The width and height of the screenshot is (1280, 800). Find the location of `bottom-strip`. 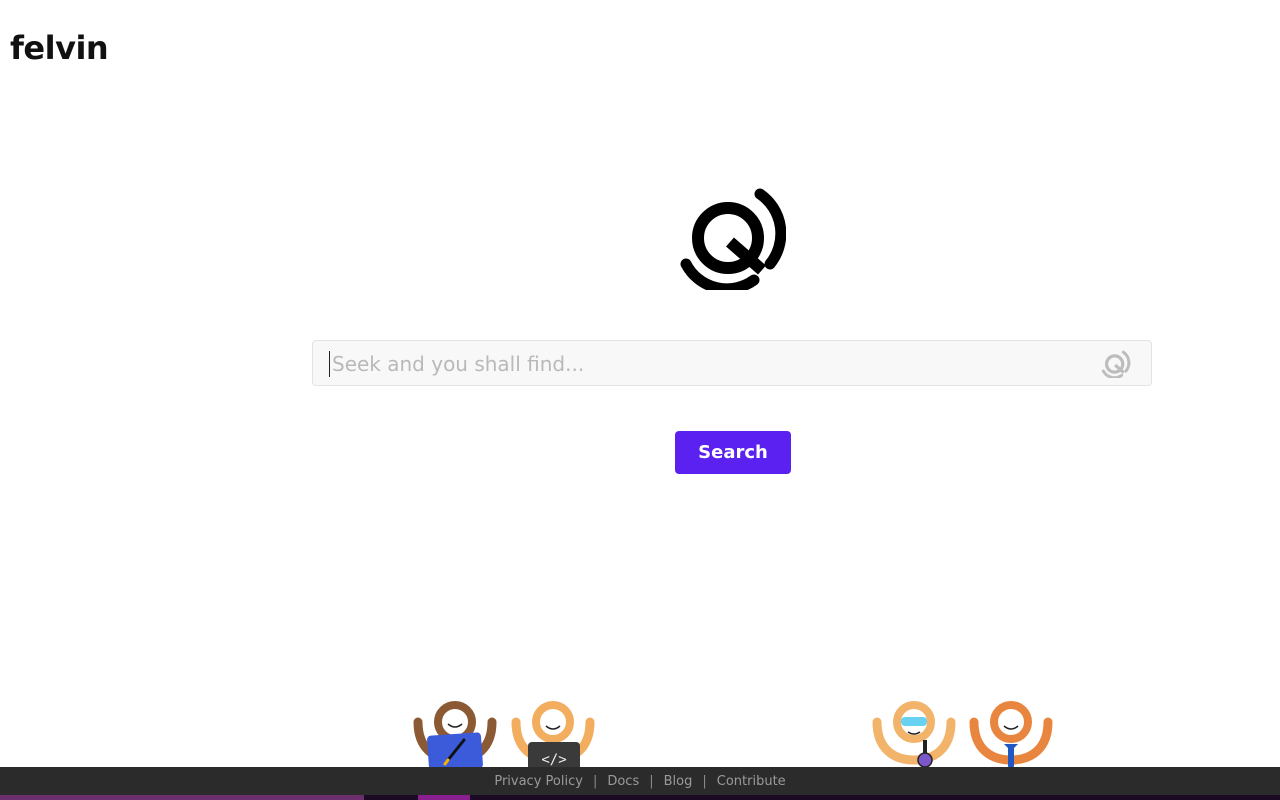

bottom-strip is located at coordinates (640, 797).